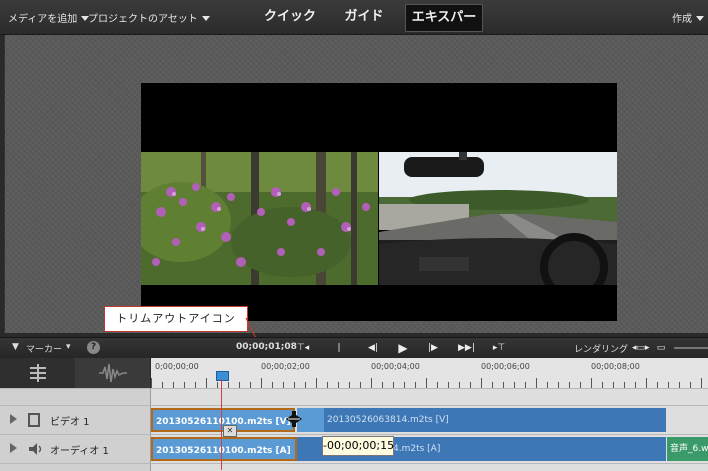 This screenshot has height=471, width=708. What do you see at coordinates (364, 17) in the screenshot?
I see `tab-guided: ガイド` at bounding box center [364, 17].